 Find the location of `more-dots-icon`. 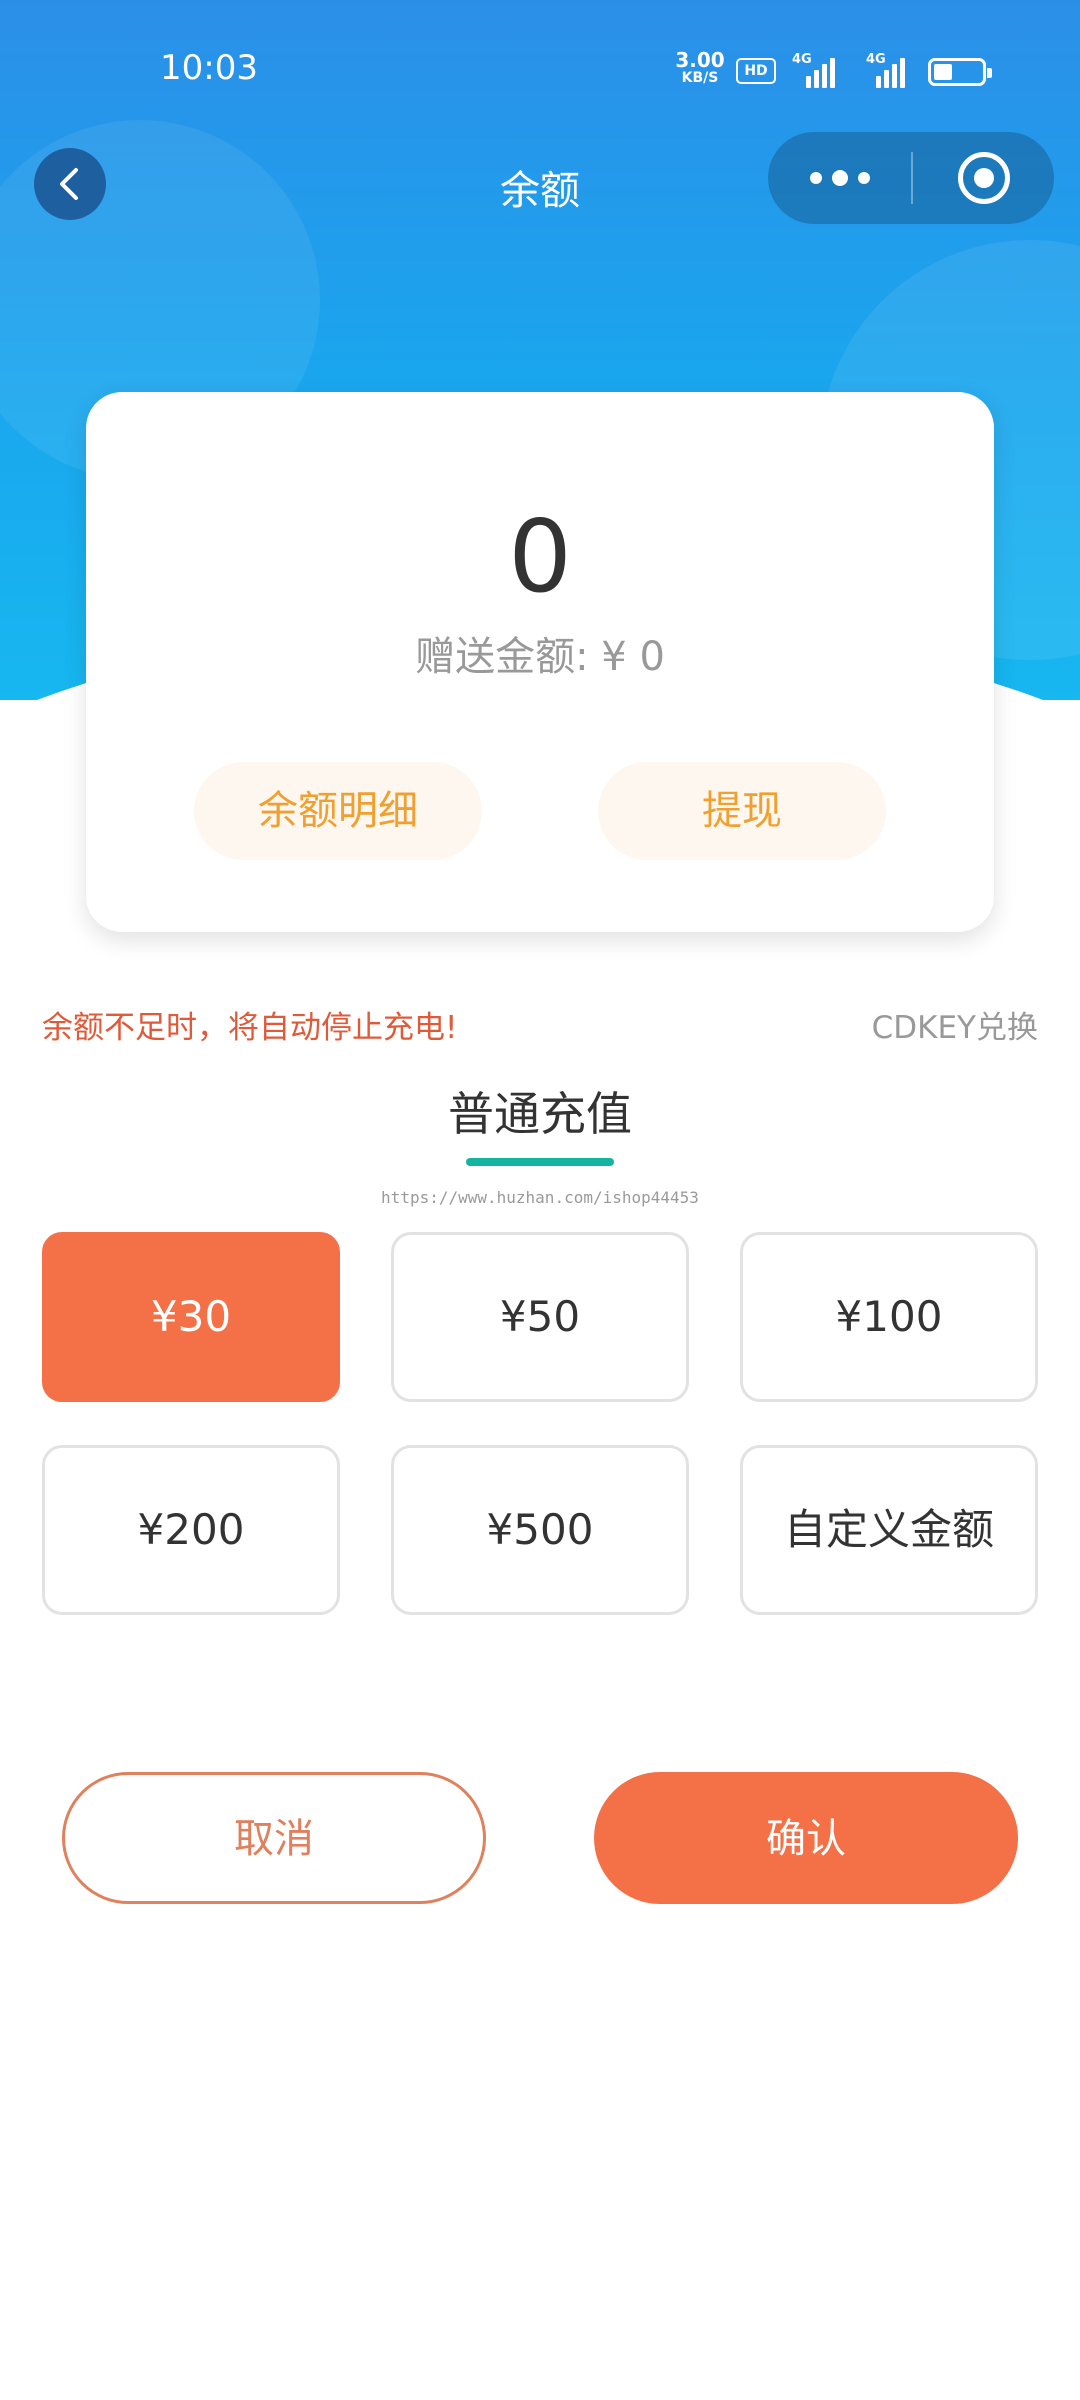

more-dots-icon is located at coordinates (845, 178).